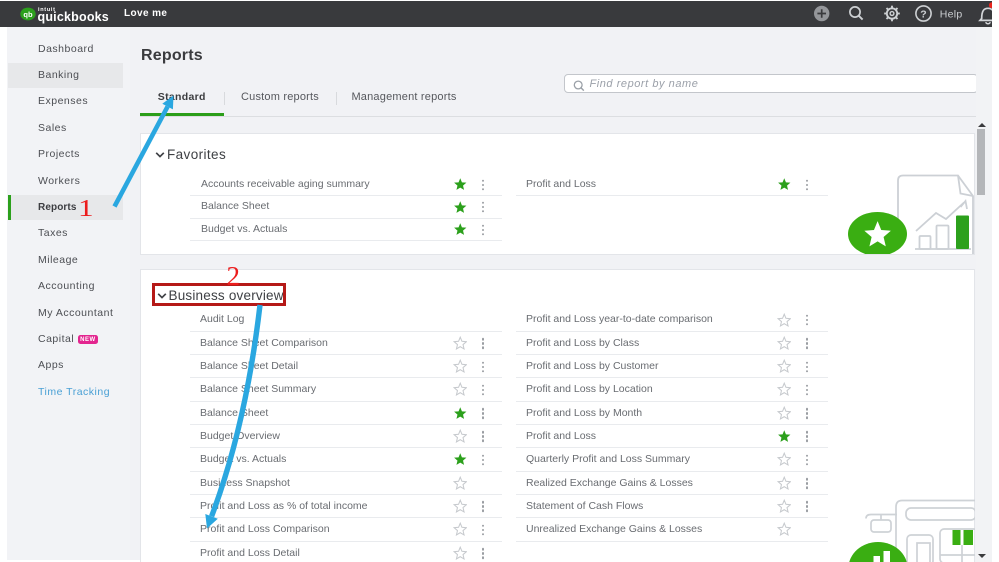 The height and width of the screenshot is (562, 999). Describe the element at coordinates (951, 14) in the screenshot. I see `svg-text: Help` at that location.